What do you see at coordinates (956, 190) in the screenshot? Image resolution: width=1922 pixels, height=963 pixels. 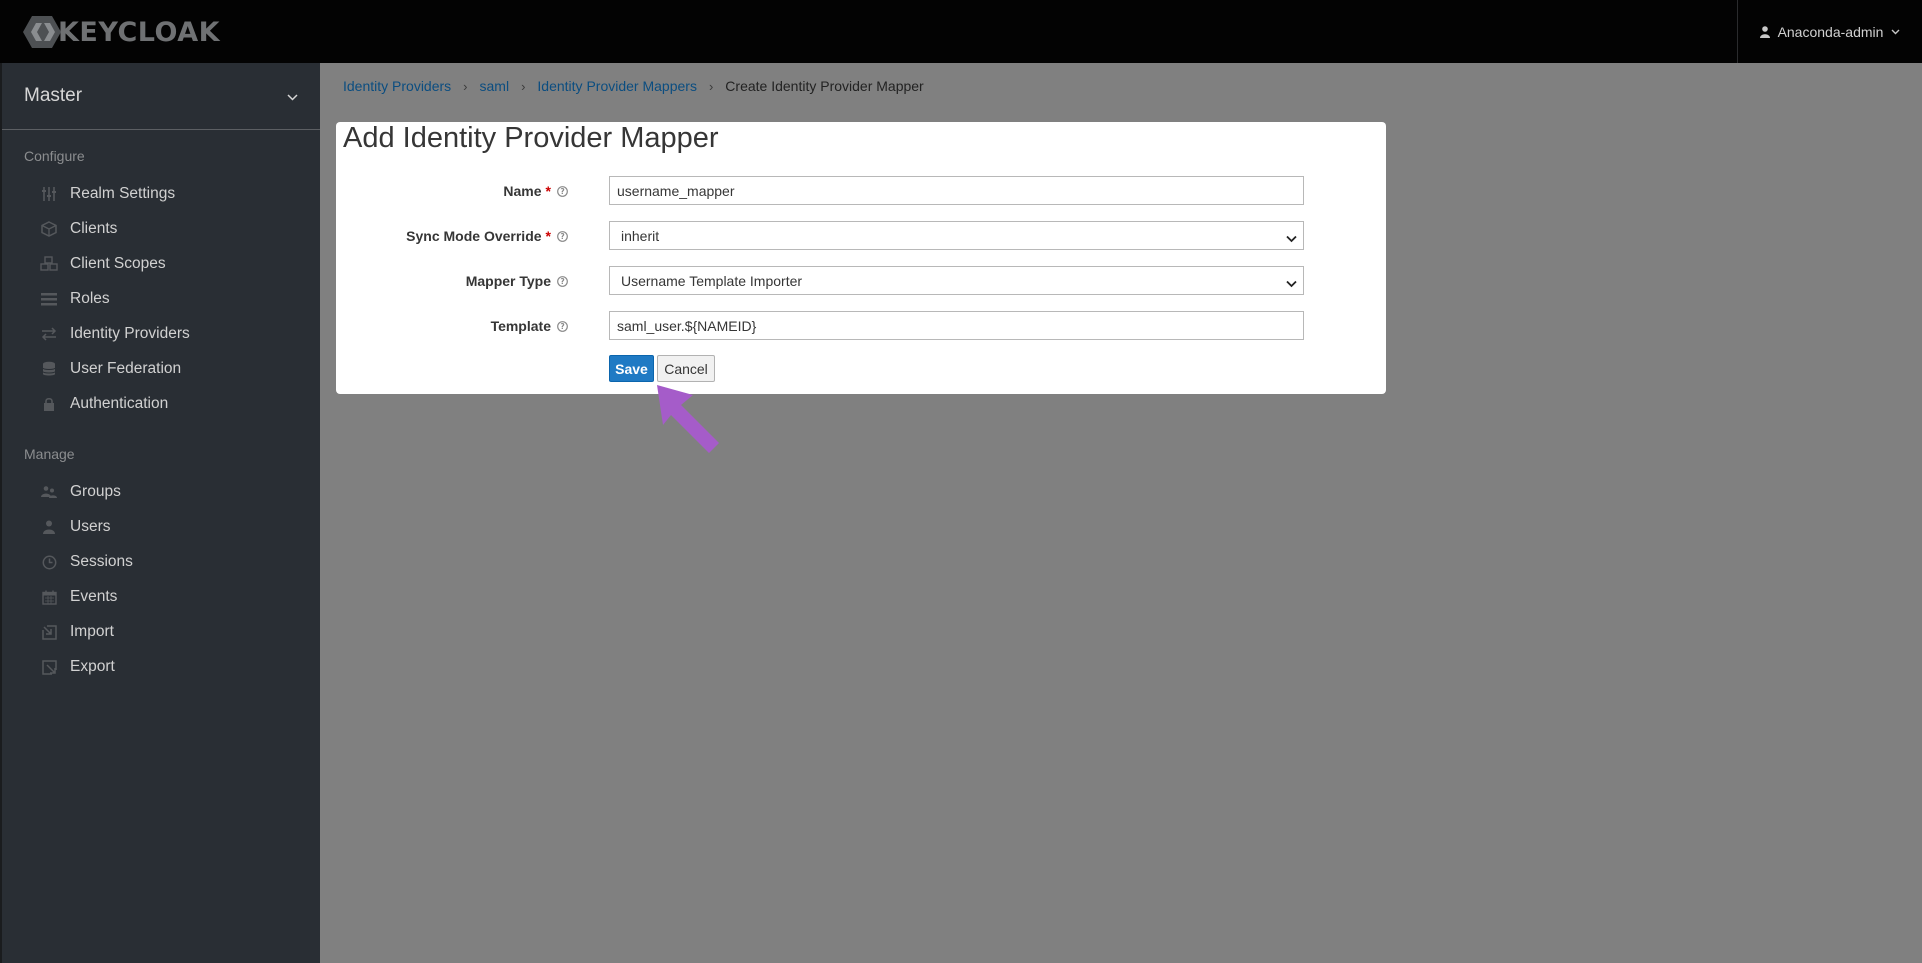 I see `name-field: username_mapper` at bounding box center [956, 190].